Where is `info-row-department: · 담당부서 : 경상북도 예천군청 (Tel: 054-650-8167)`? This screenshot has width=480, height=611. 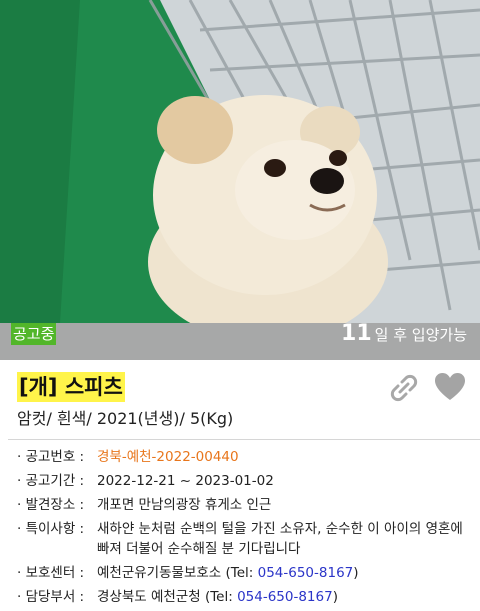
info-row-department: · 담당부서 : 경상북도 예천군청 (Tel: 054-650-8167) is located at coordinates (247, 597).